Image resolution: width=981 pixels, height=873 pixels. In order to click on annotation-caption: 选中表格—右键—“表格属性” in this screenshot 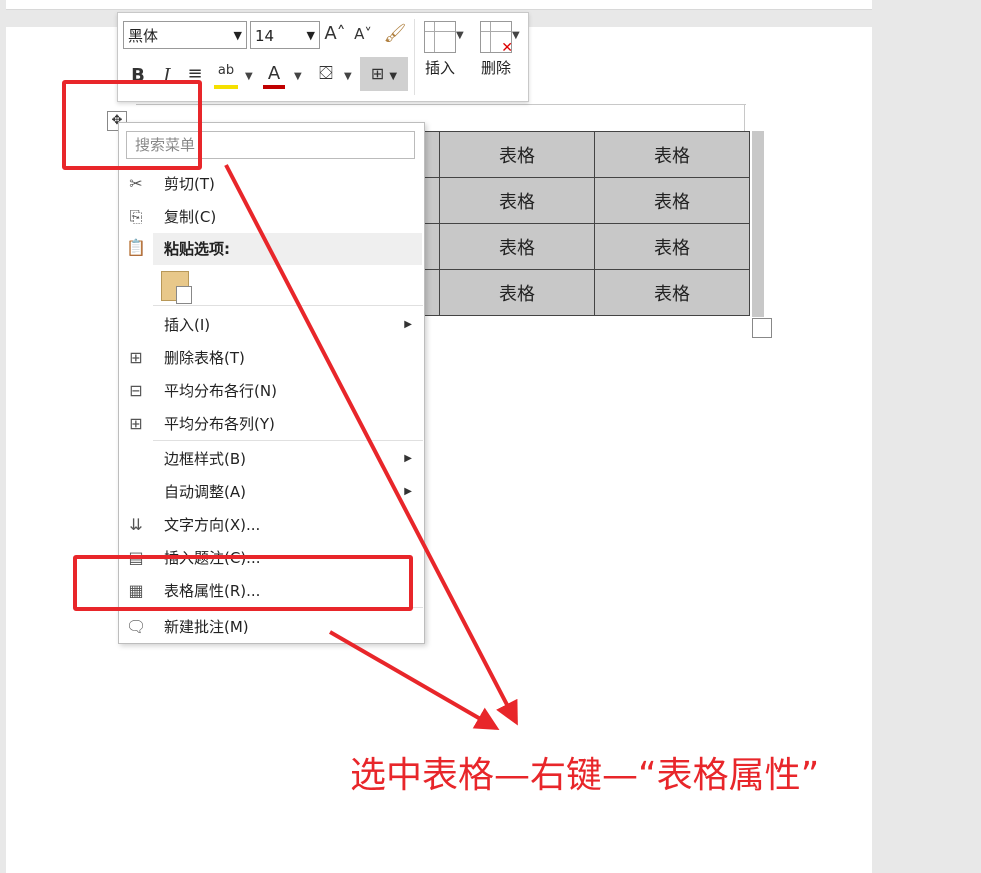, I will do `click(585, 775)`.